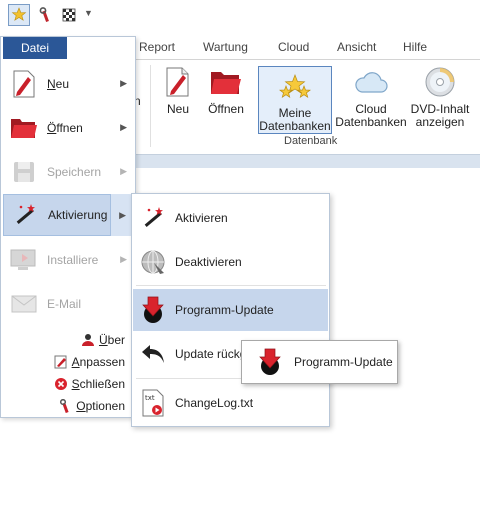 Image resolution: width=480 pixels, height=516 pixels. I want to click on tab-ansicht: Ansicht, so click(356, 47).